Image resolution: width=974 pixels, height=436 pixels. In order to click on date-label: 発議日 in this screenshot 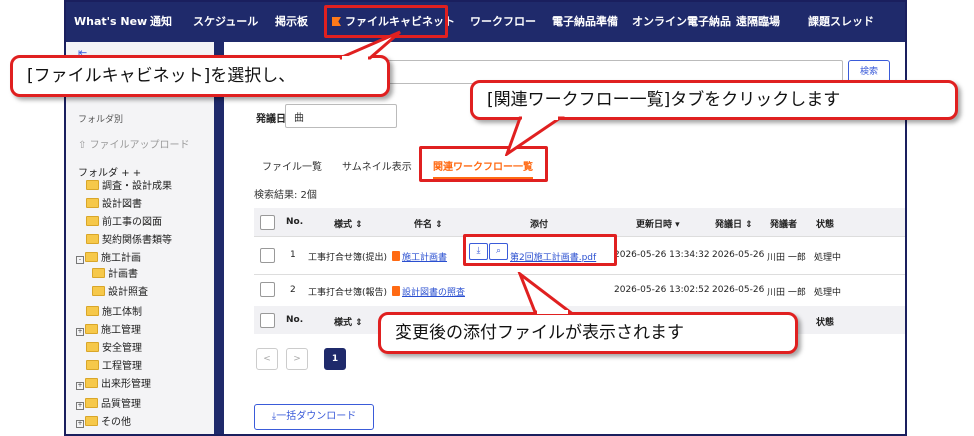, I will do `click(271, 119)`.